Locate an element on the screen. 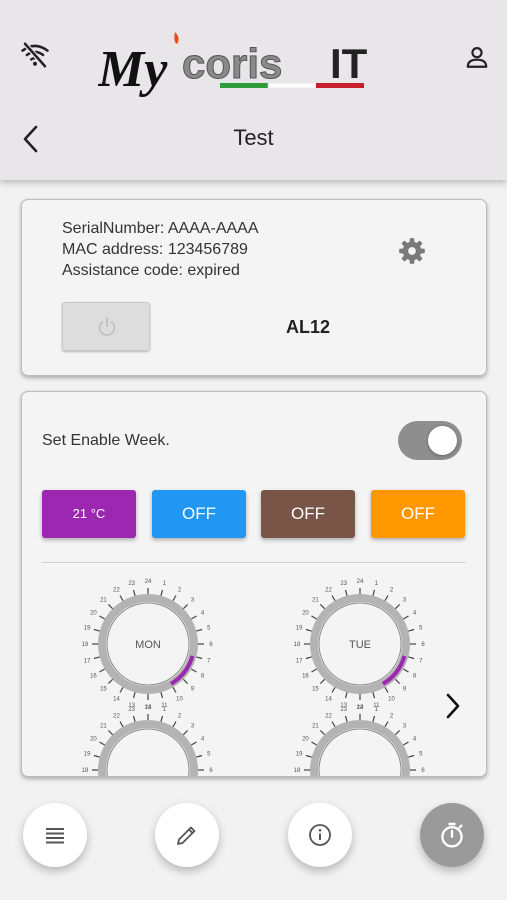 Image resolution: width=507 pixels, height=900 pixels. mac-address: MAC address: 123456789 is located at coordinates (155, 249).